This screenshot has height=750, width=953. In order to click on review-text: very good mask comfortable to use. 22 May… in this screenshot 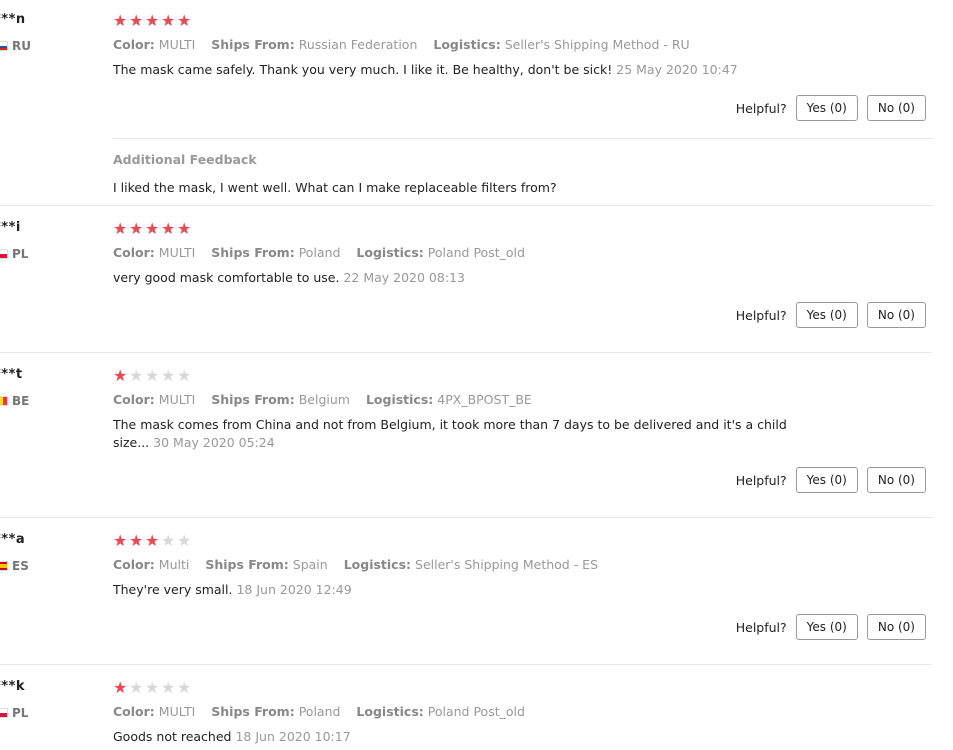, I will do `click(289, 277)`.